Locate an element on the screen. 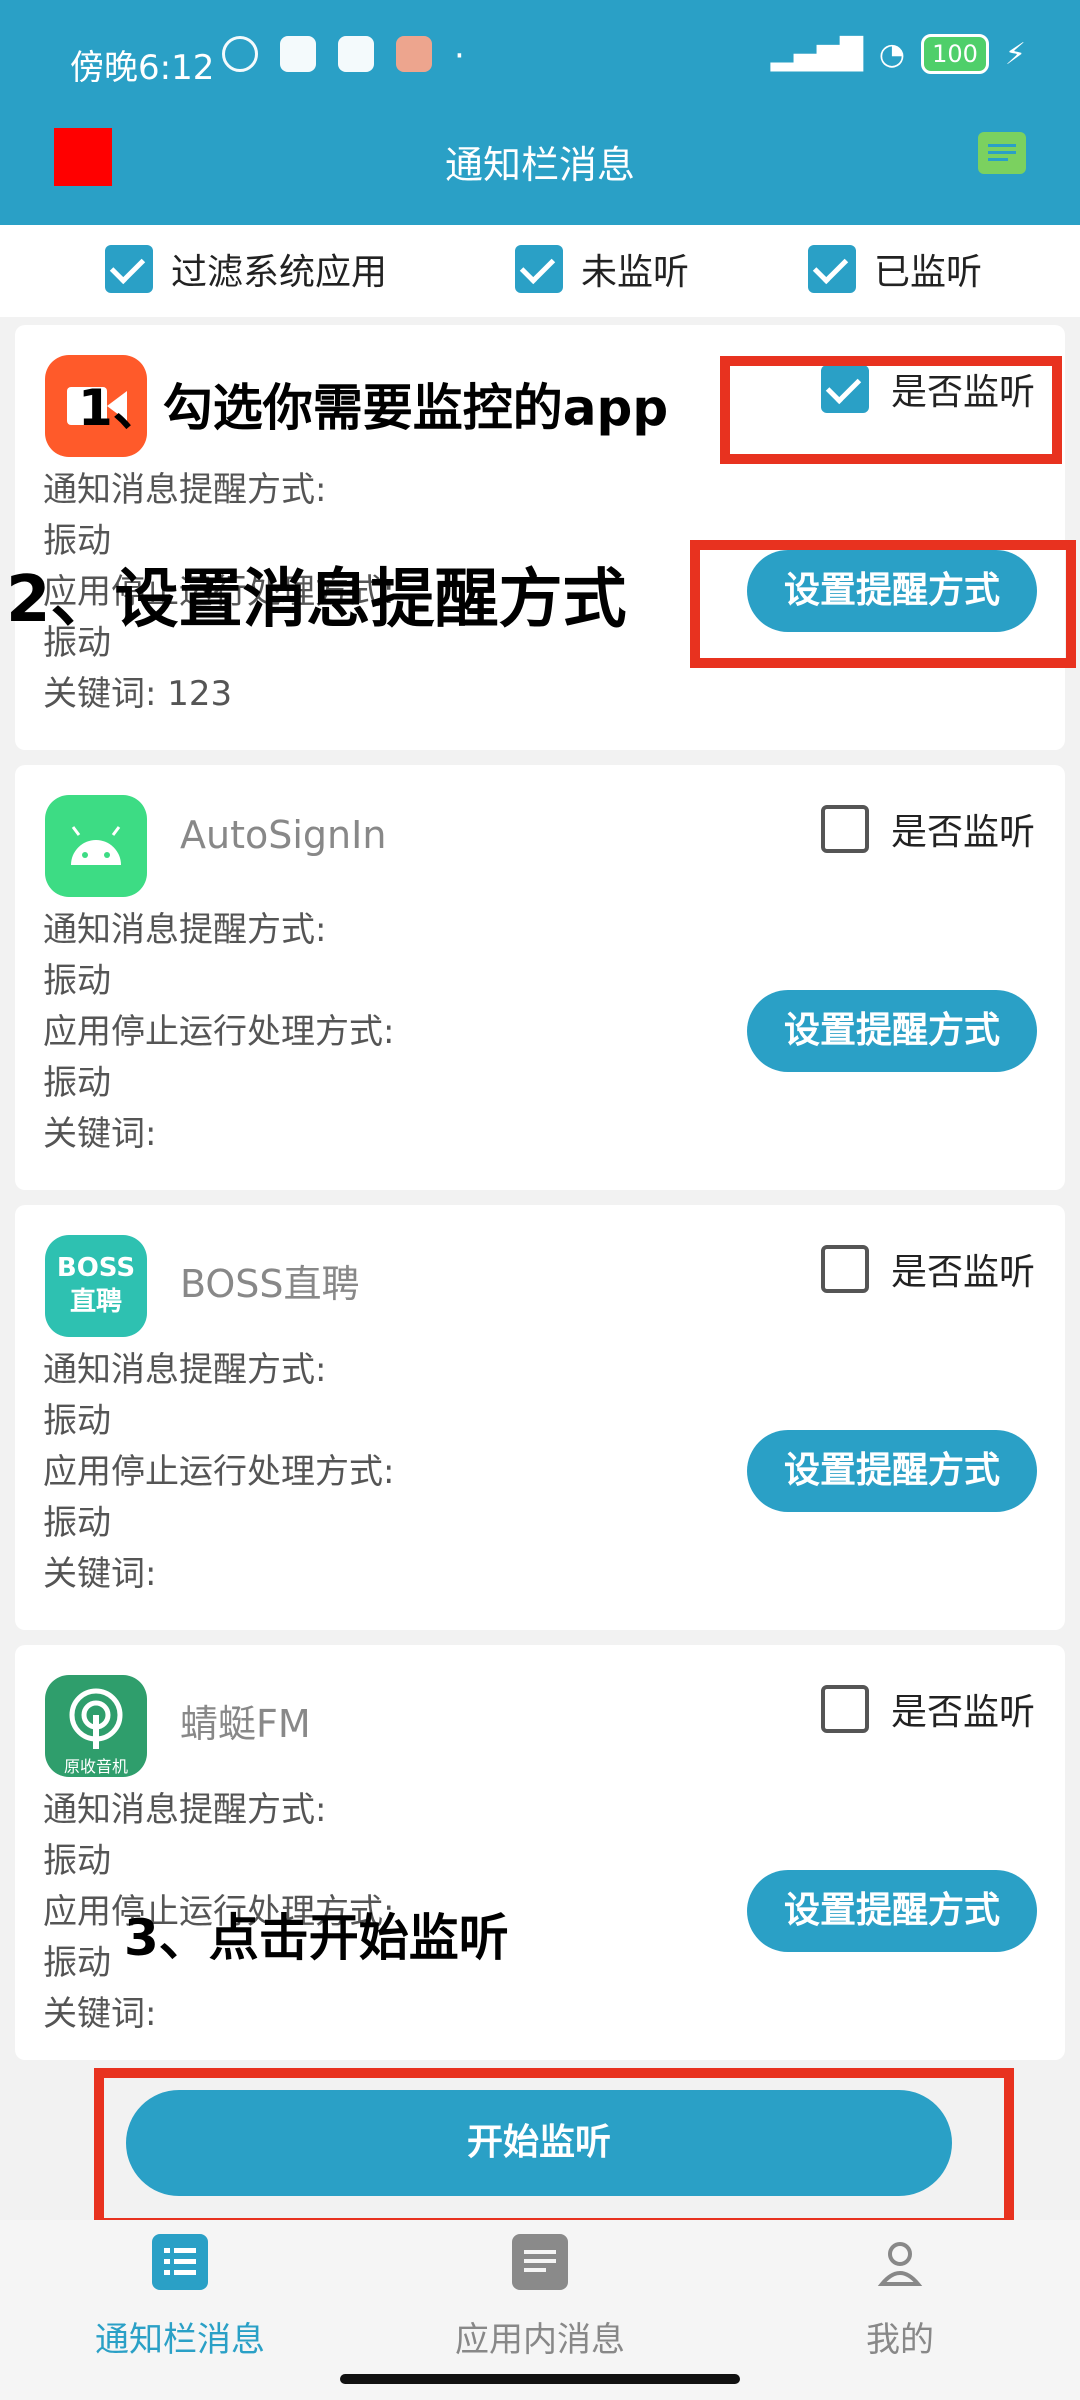 This screenshot has height=2400, width=1080. battery-icon: 100 is located at coordinates (955, 54).